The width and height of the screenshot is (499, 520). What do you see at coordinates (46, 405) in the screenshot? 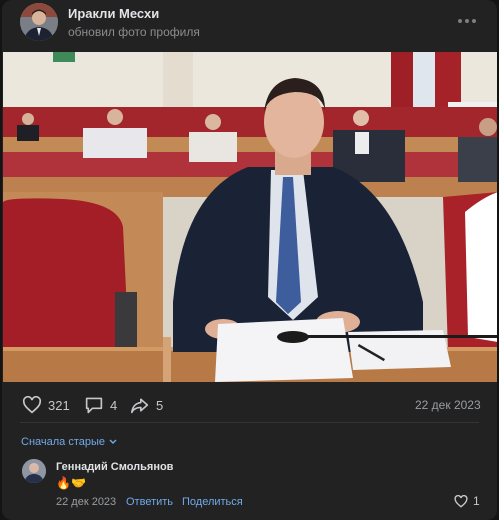
I see `like-button: 321` at bounding box center [46, 405].